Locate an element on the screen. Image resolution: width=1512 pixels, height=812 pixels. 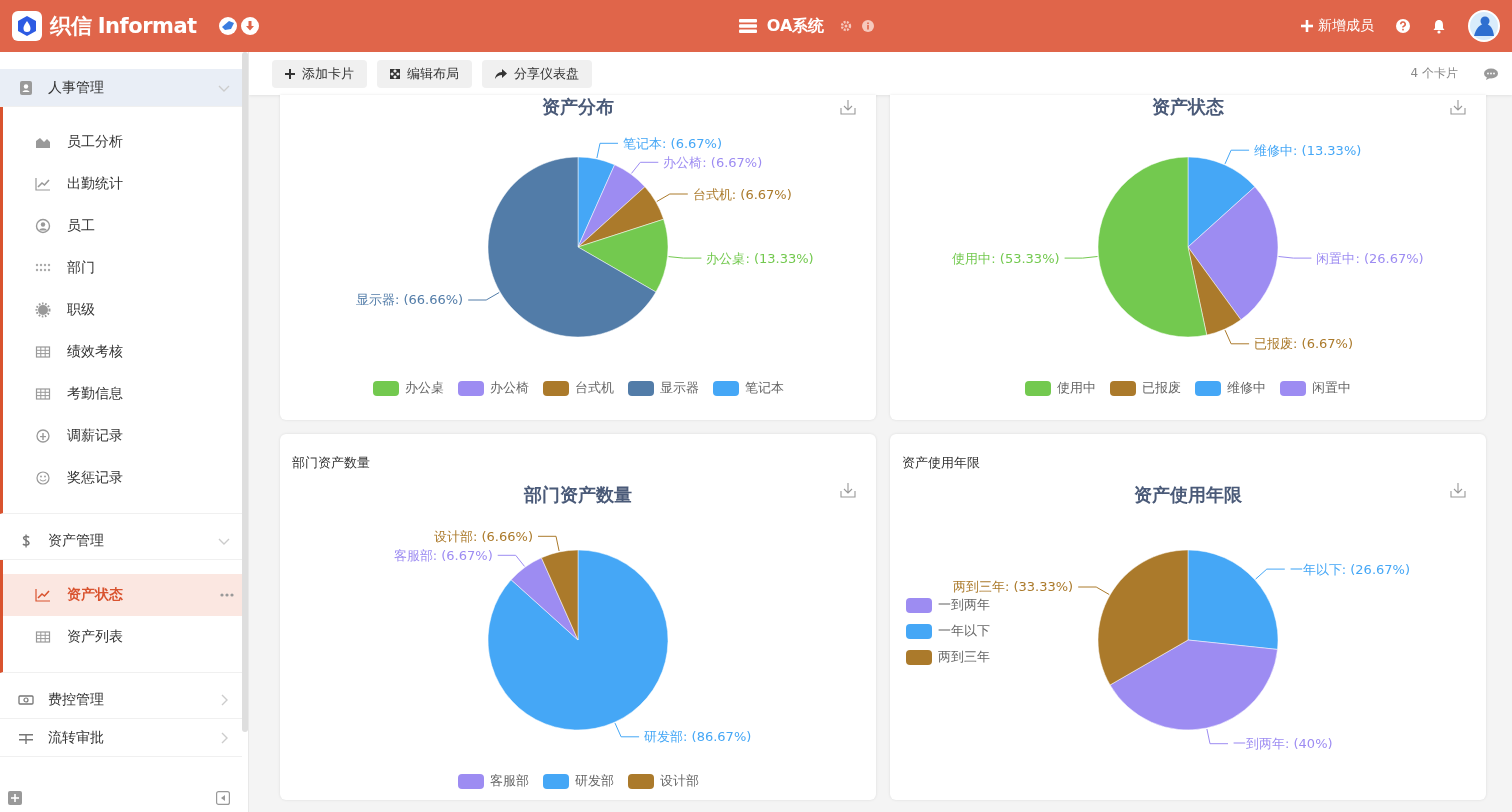
data-label: 研发部: (86.67%) is located at coordinates (698, 737).